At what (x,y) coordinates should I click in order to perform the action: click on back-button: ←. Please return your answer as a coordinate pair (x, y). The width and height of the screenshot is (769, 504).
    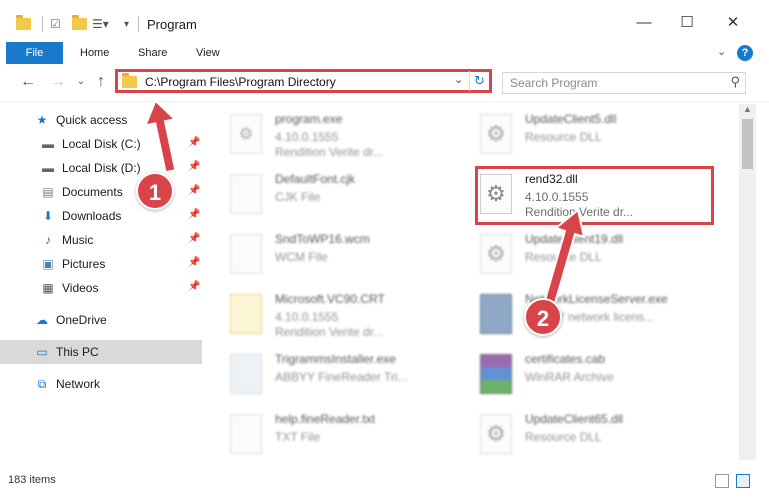
    Looking at the image, I should click on (28, 82).